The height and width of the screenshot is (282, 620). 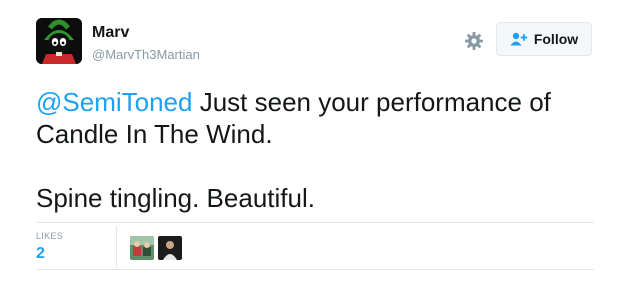 I want to click on tweet-line-3: Spine tingling. Beautiful., so click(x=175, y=198).